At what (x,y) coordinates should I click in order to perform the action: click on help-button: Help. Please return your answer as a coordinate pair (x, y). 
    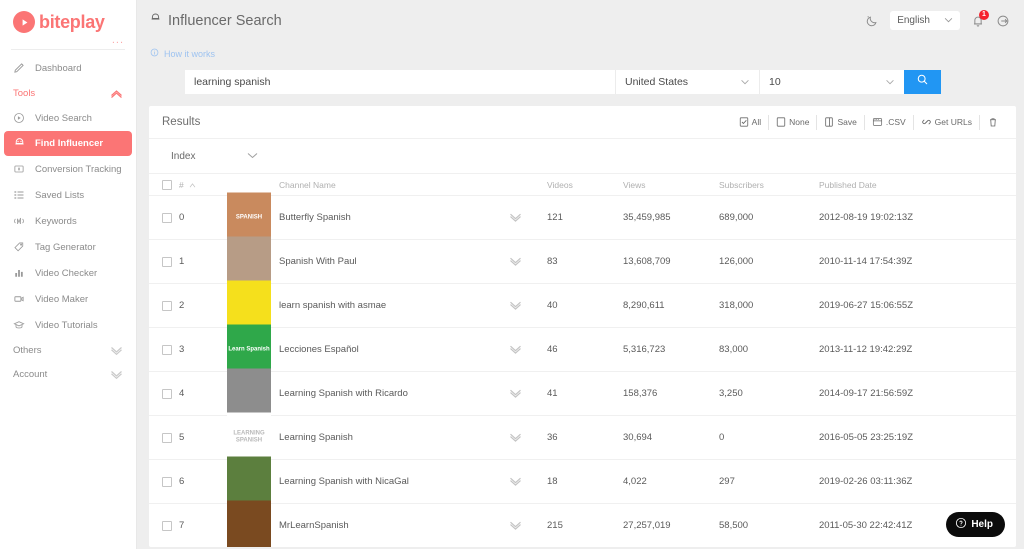
    Looking at the image, I should click on (975, 524).